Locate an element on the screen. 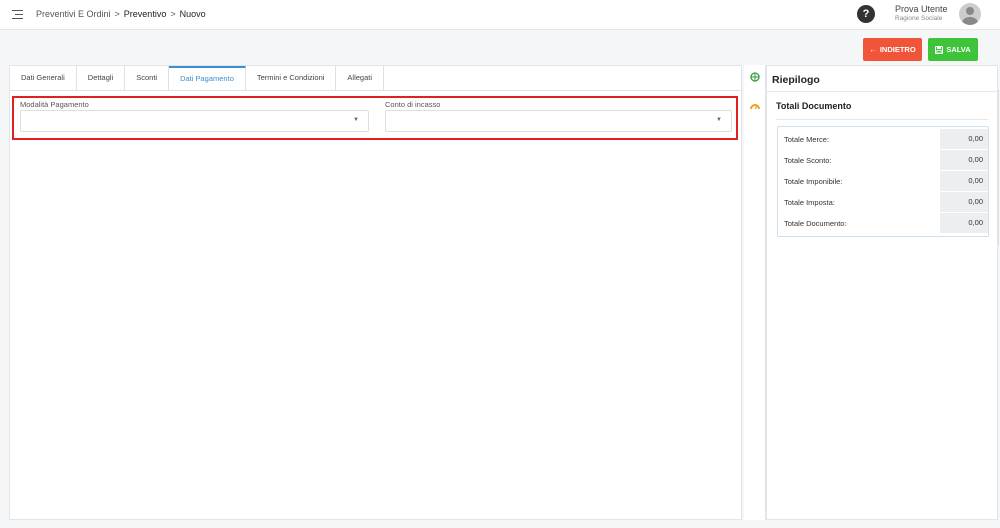 This screenshot has height=528, width=1000. globe-icon is located at coordinates (755, 77).